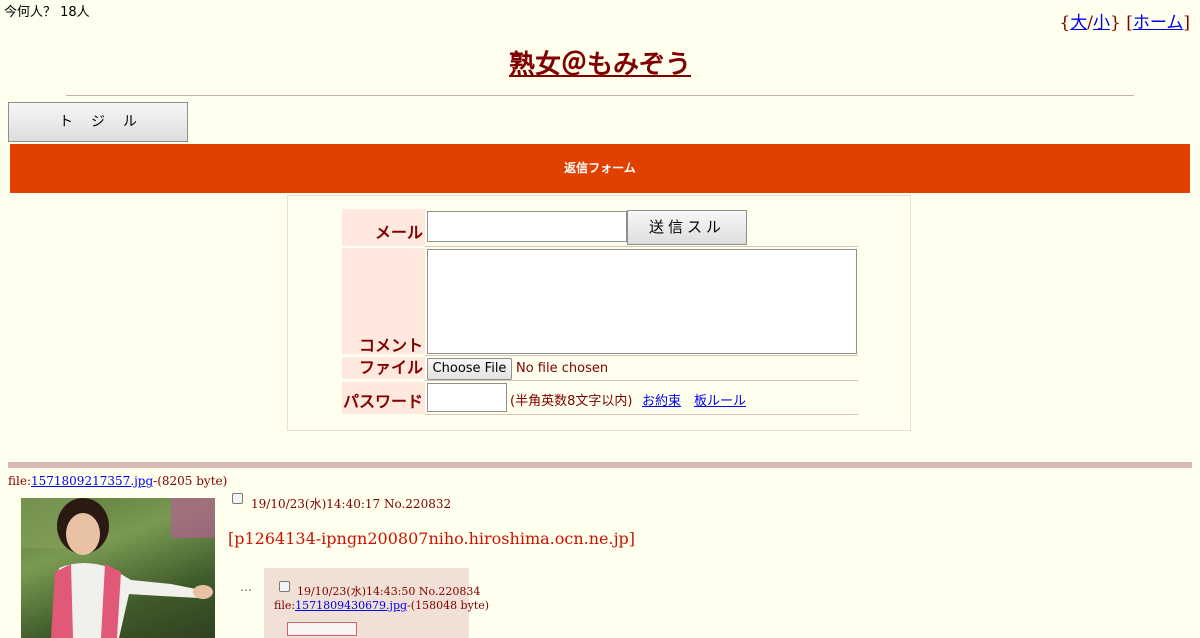 The height and width of the screenshot is (638, 1200). What do you see at coordinates (383, 398) in the screenshot?
I see `password-label: パスワード` at bounding box center [383, 398].